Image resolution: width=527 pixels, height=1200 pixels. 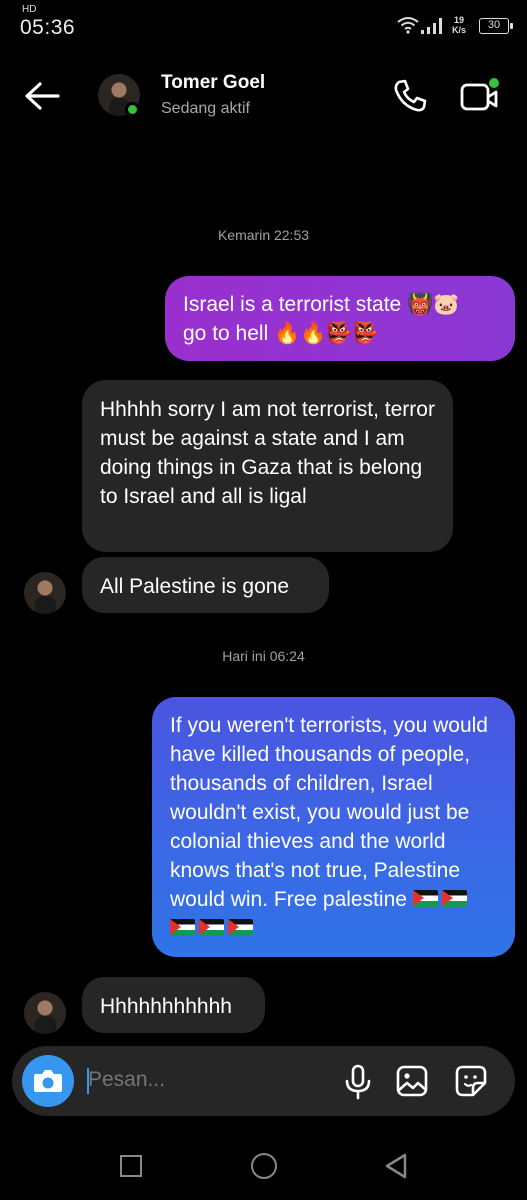 I want to click on camera-icon, so click(x=48, y=1081).